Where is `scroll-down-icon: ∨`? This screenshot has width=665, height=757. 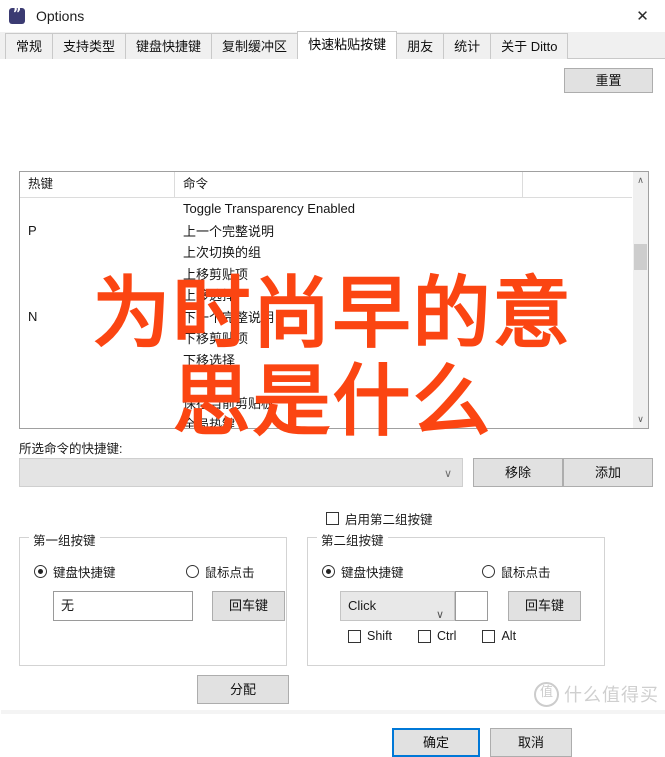 scroll-down-icon: ∨ is located at coordinates (640, 419).